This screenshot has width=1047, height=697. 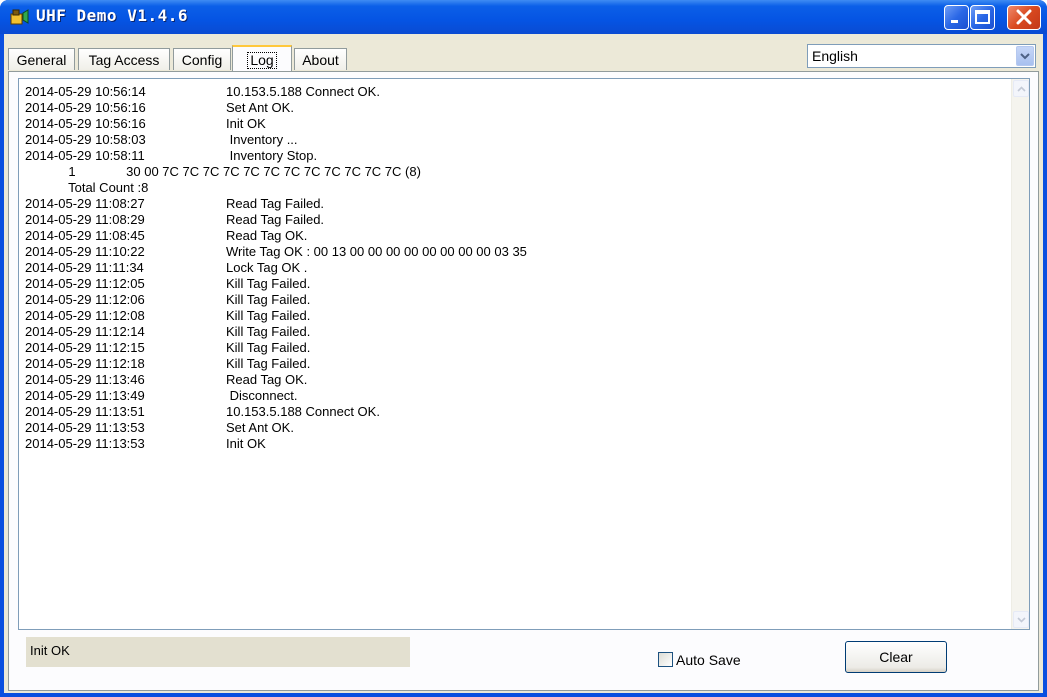 I want to click on rfid-reader-icon, so click(x=19, y=17).